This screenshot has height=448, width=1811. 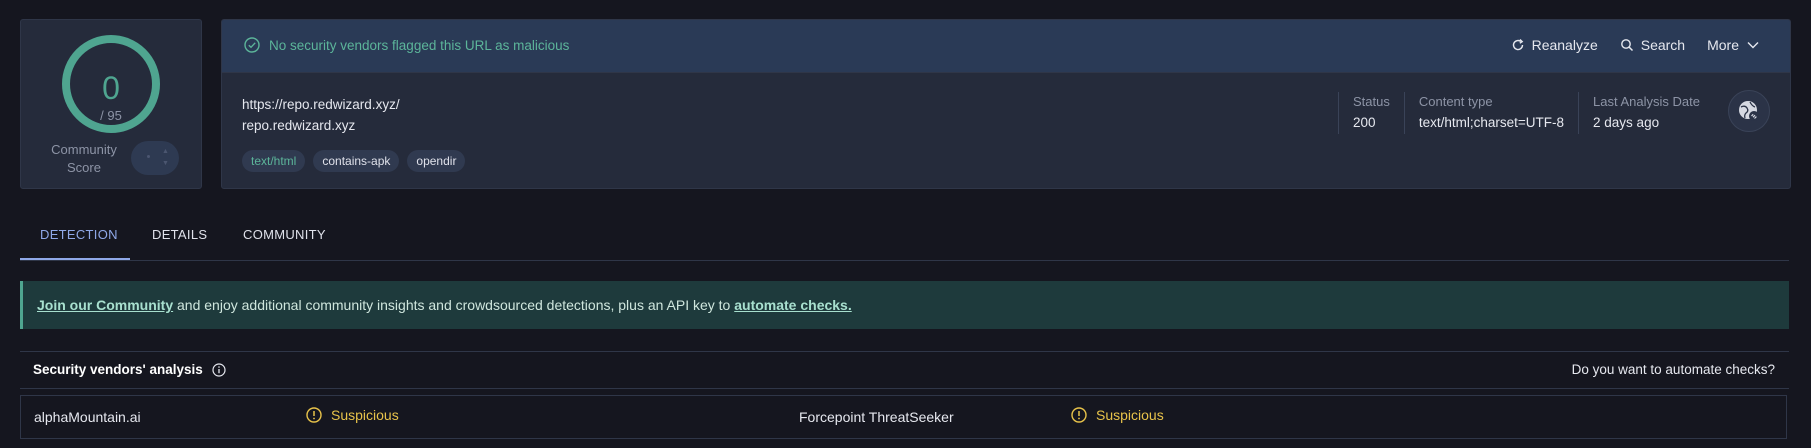 What do you see at coordinates (1371, 113) in the screenshot?
I see `meta-status: Status 200` at bounding box center [1371, 113].